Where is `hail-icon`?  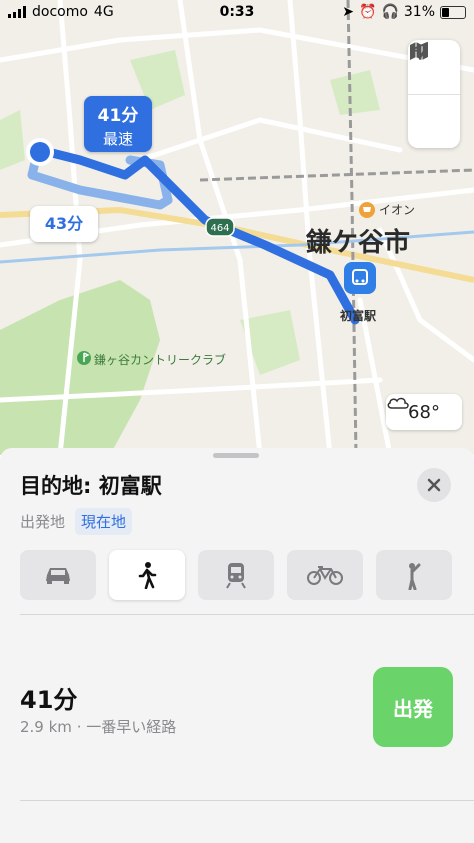
hail-icon is located at coordinates (414, 576).